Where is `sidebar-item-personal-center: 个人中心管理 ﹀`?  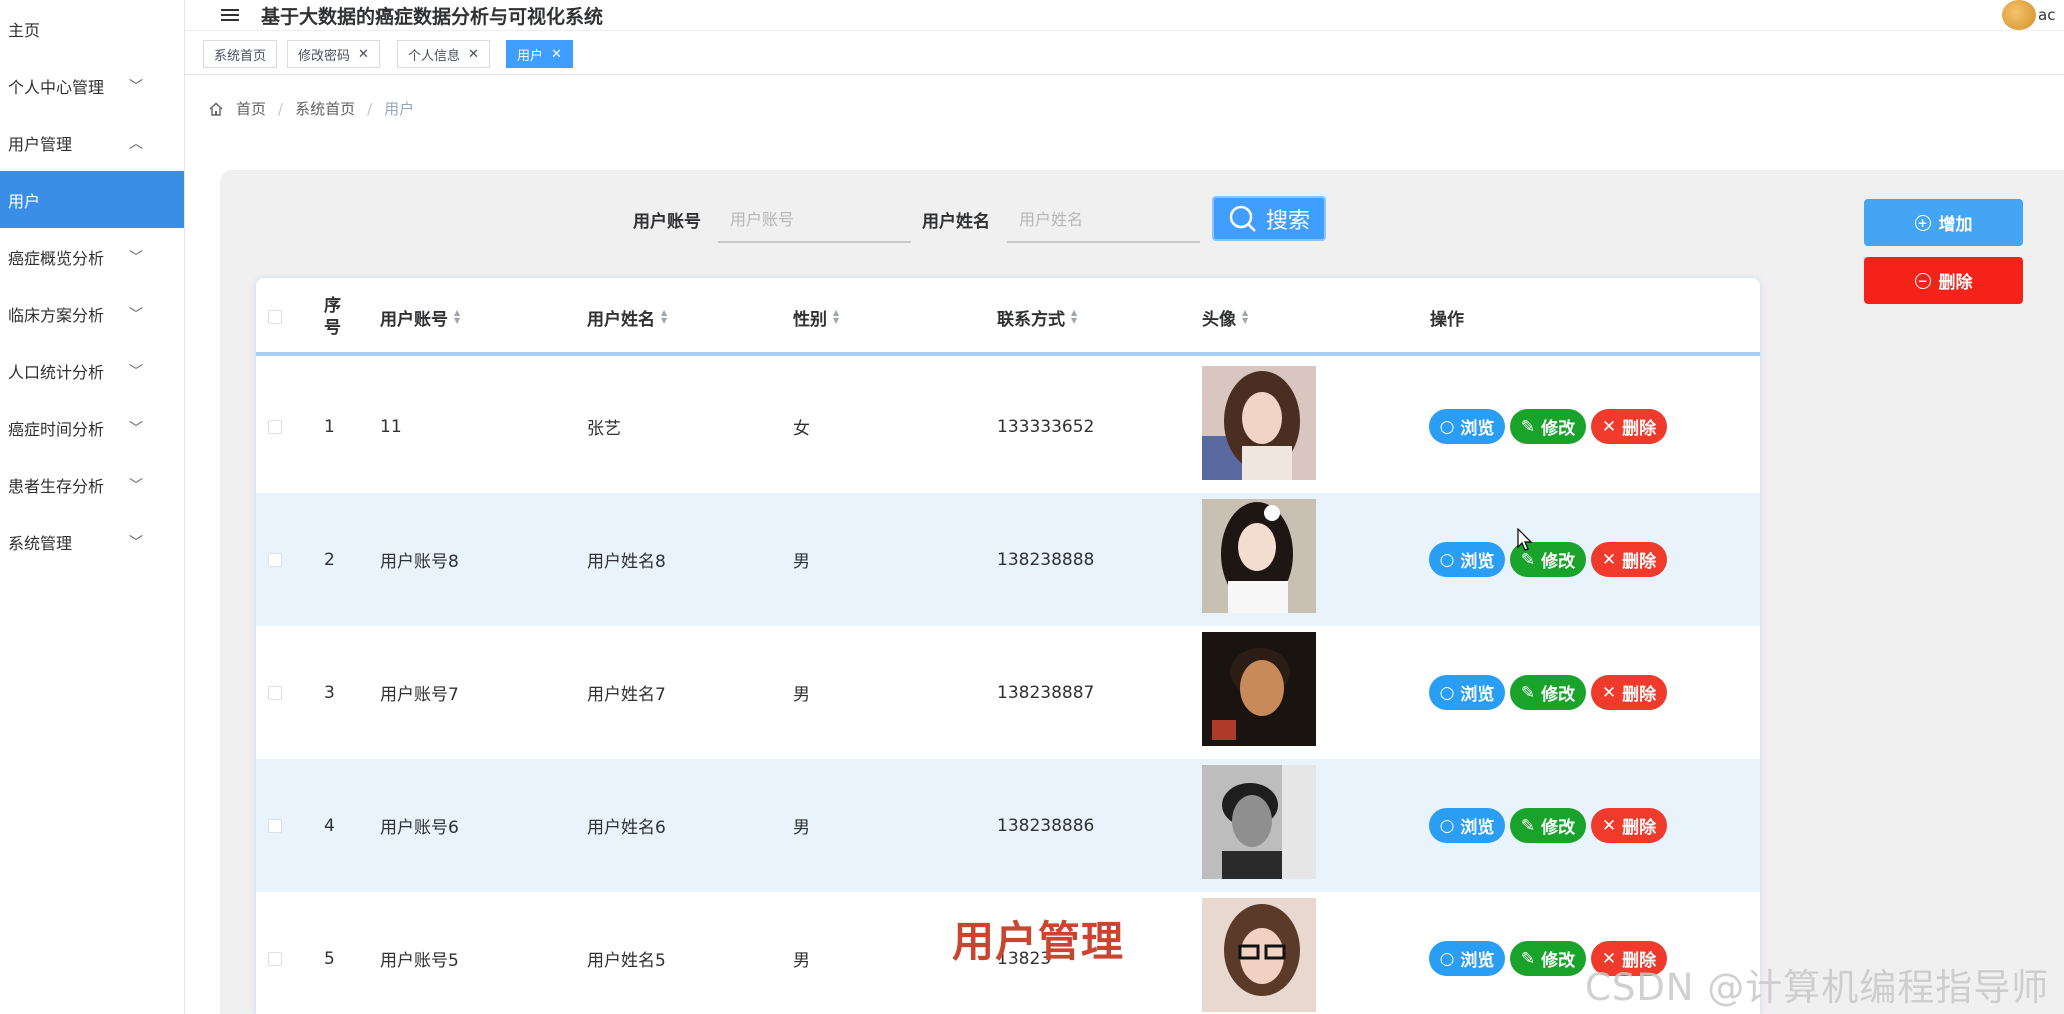 sidebar-item-personal-center: 个人中心管理 ﹀ is located at coordinates (92, 85).